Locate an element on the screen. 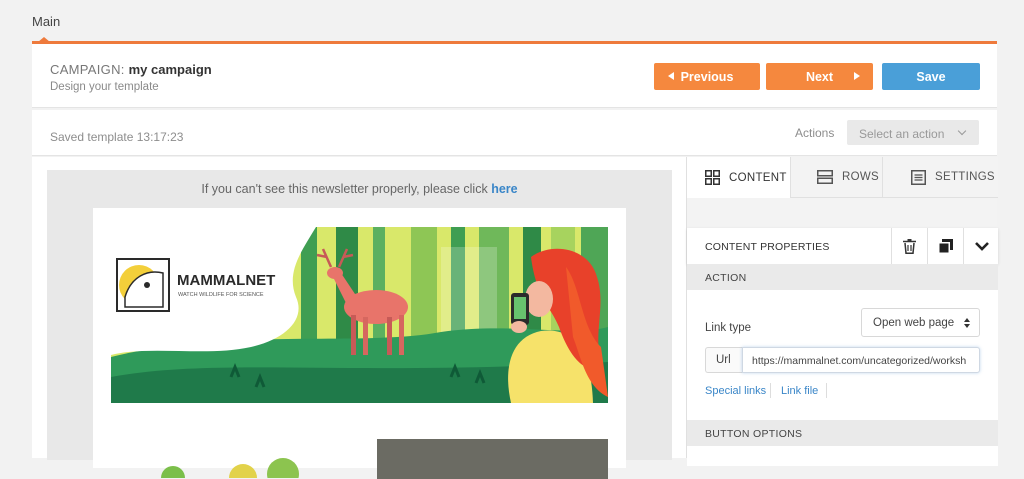 The image size is (1024, 479). tab-settings-label: SETTINGS is located at coordinates (965, 177).